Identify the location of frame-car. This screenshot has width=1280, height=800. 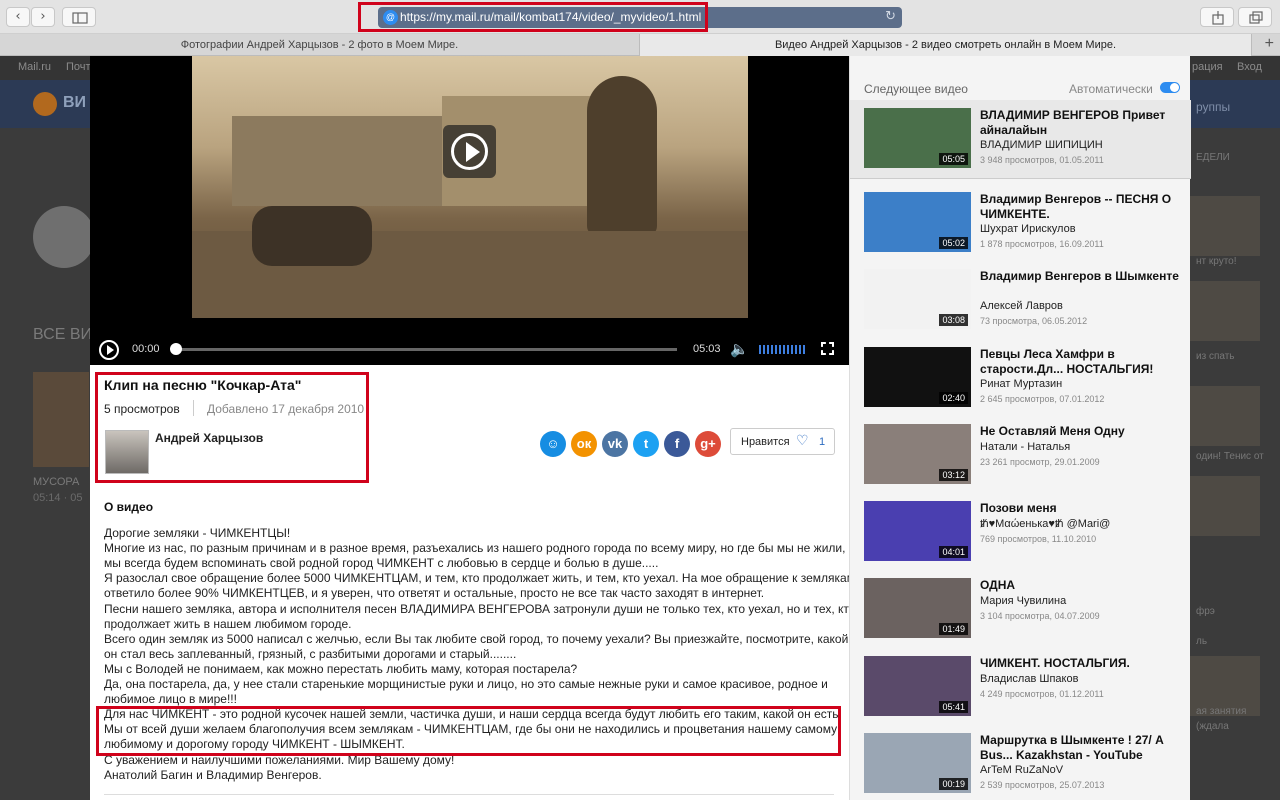
(312, 236).